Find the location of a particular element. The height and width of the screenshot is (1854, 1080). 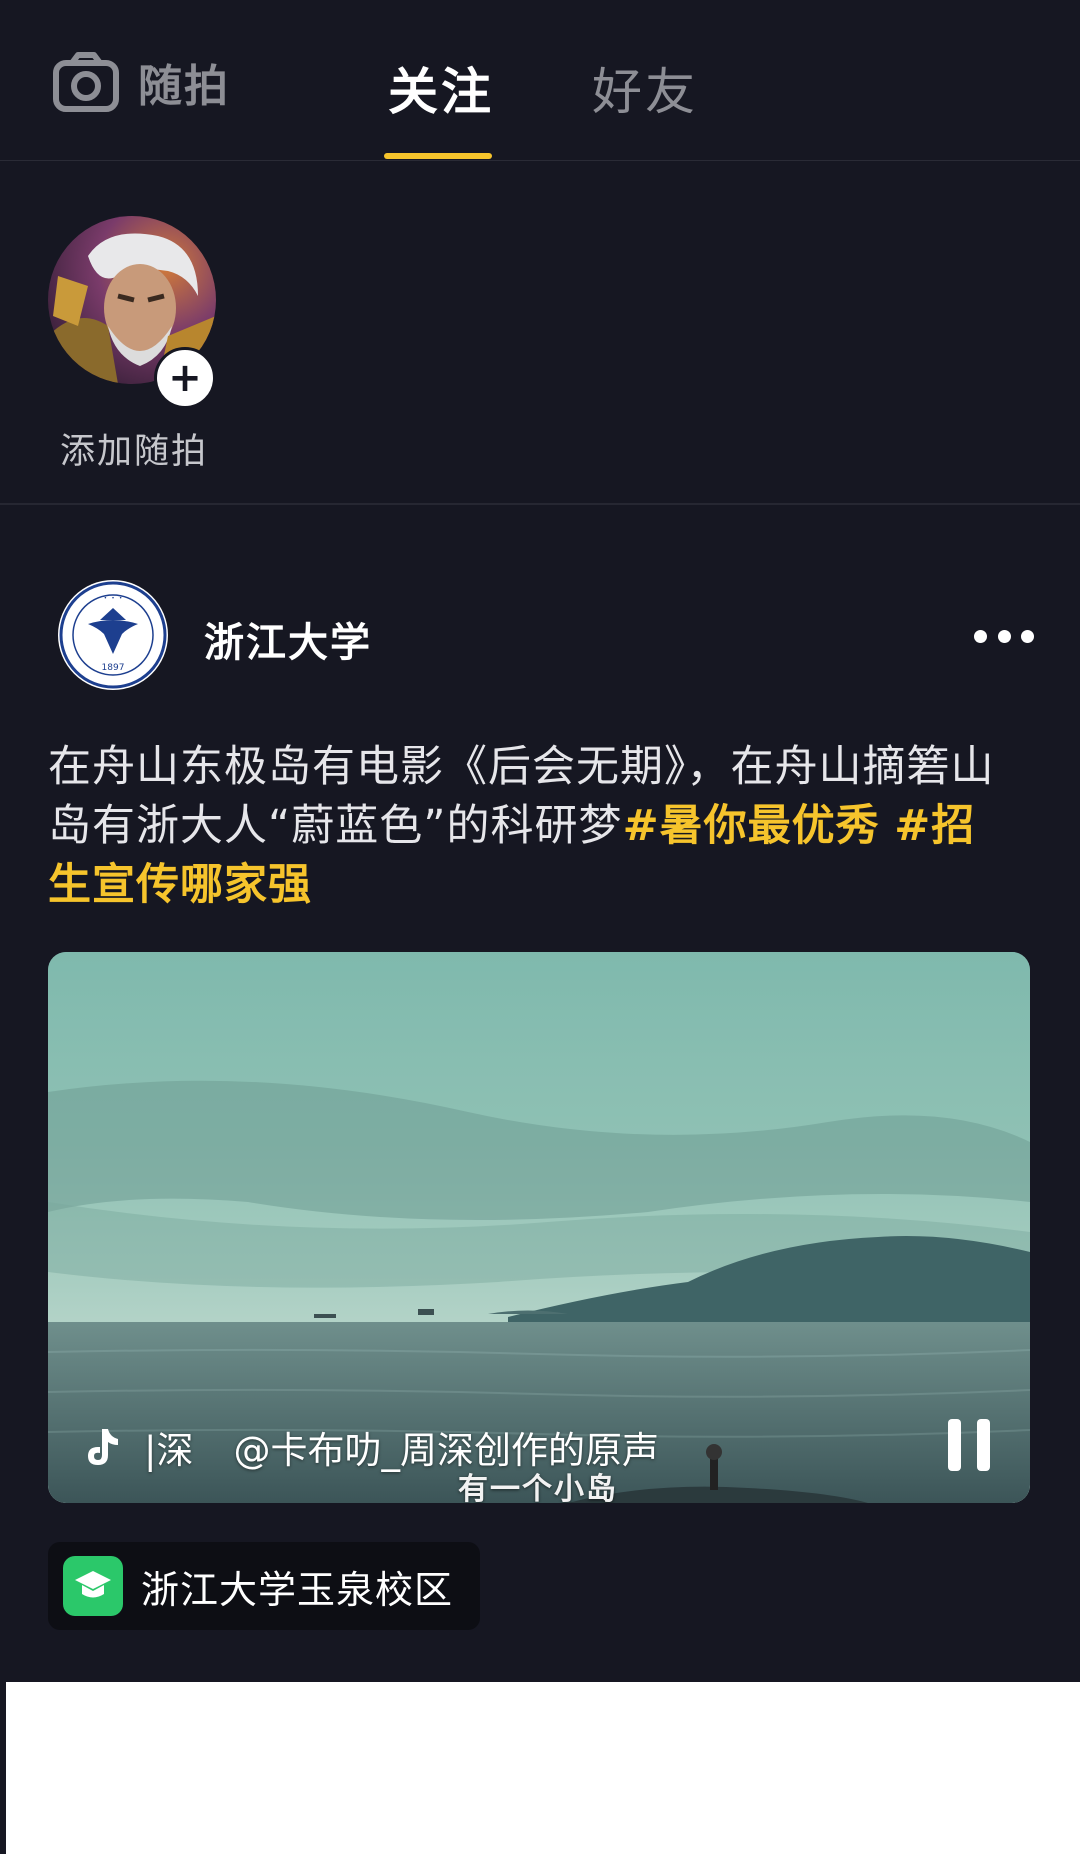

pause-icon is located at coordinates (969, 1445).